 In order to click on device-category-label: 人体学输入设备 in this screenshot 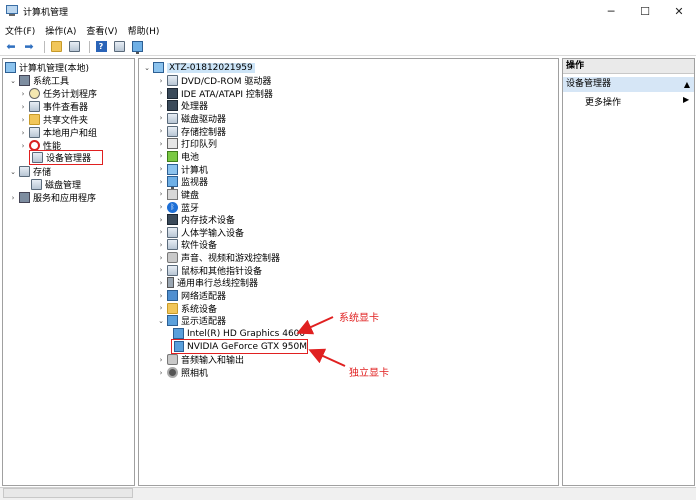, I will do `click(213, 233)`.